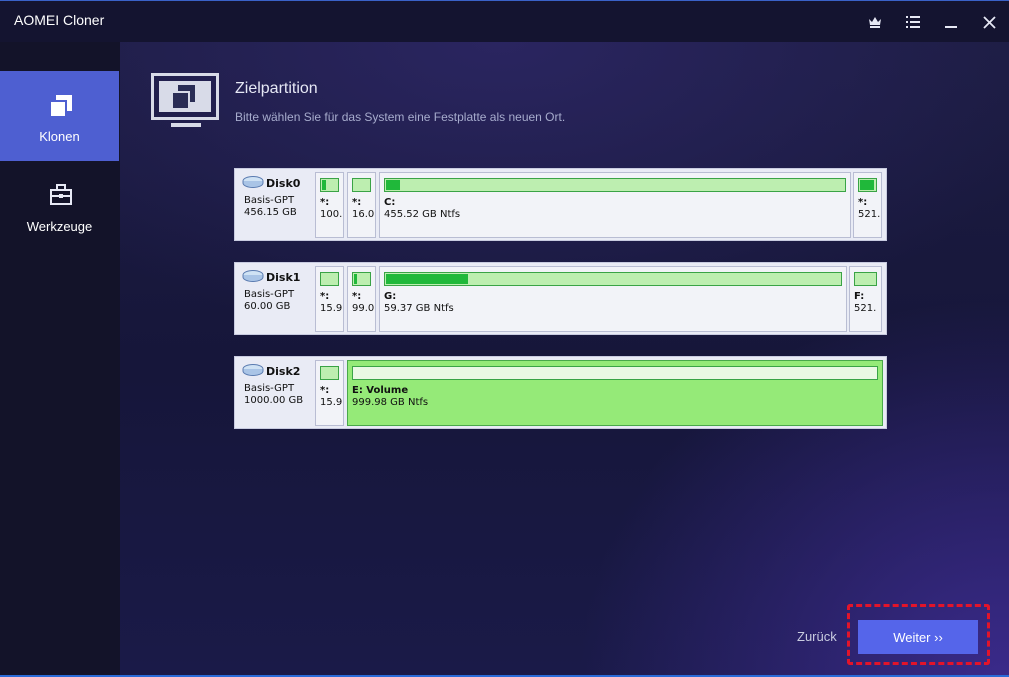 This screenshot has height=677, width=1009. Describe the element at coordinates (989, 22) in the screenshot. I see `close-icon` at that location.